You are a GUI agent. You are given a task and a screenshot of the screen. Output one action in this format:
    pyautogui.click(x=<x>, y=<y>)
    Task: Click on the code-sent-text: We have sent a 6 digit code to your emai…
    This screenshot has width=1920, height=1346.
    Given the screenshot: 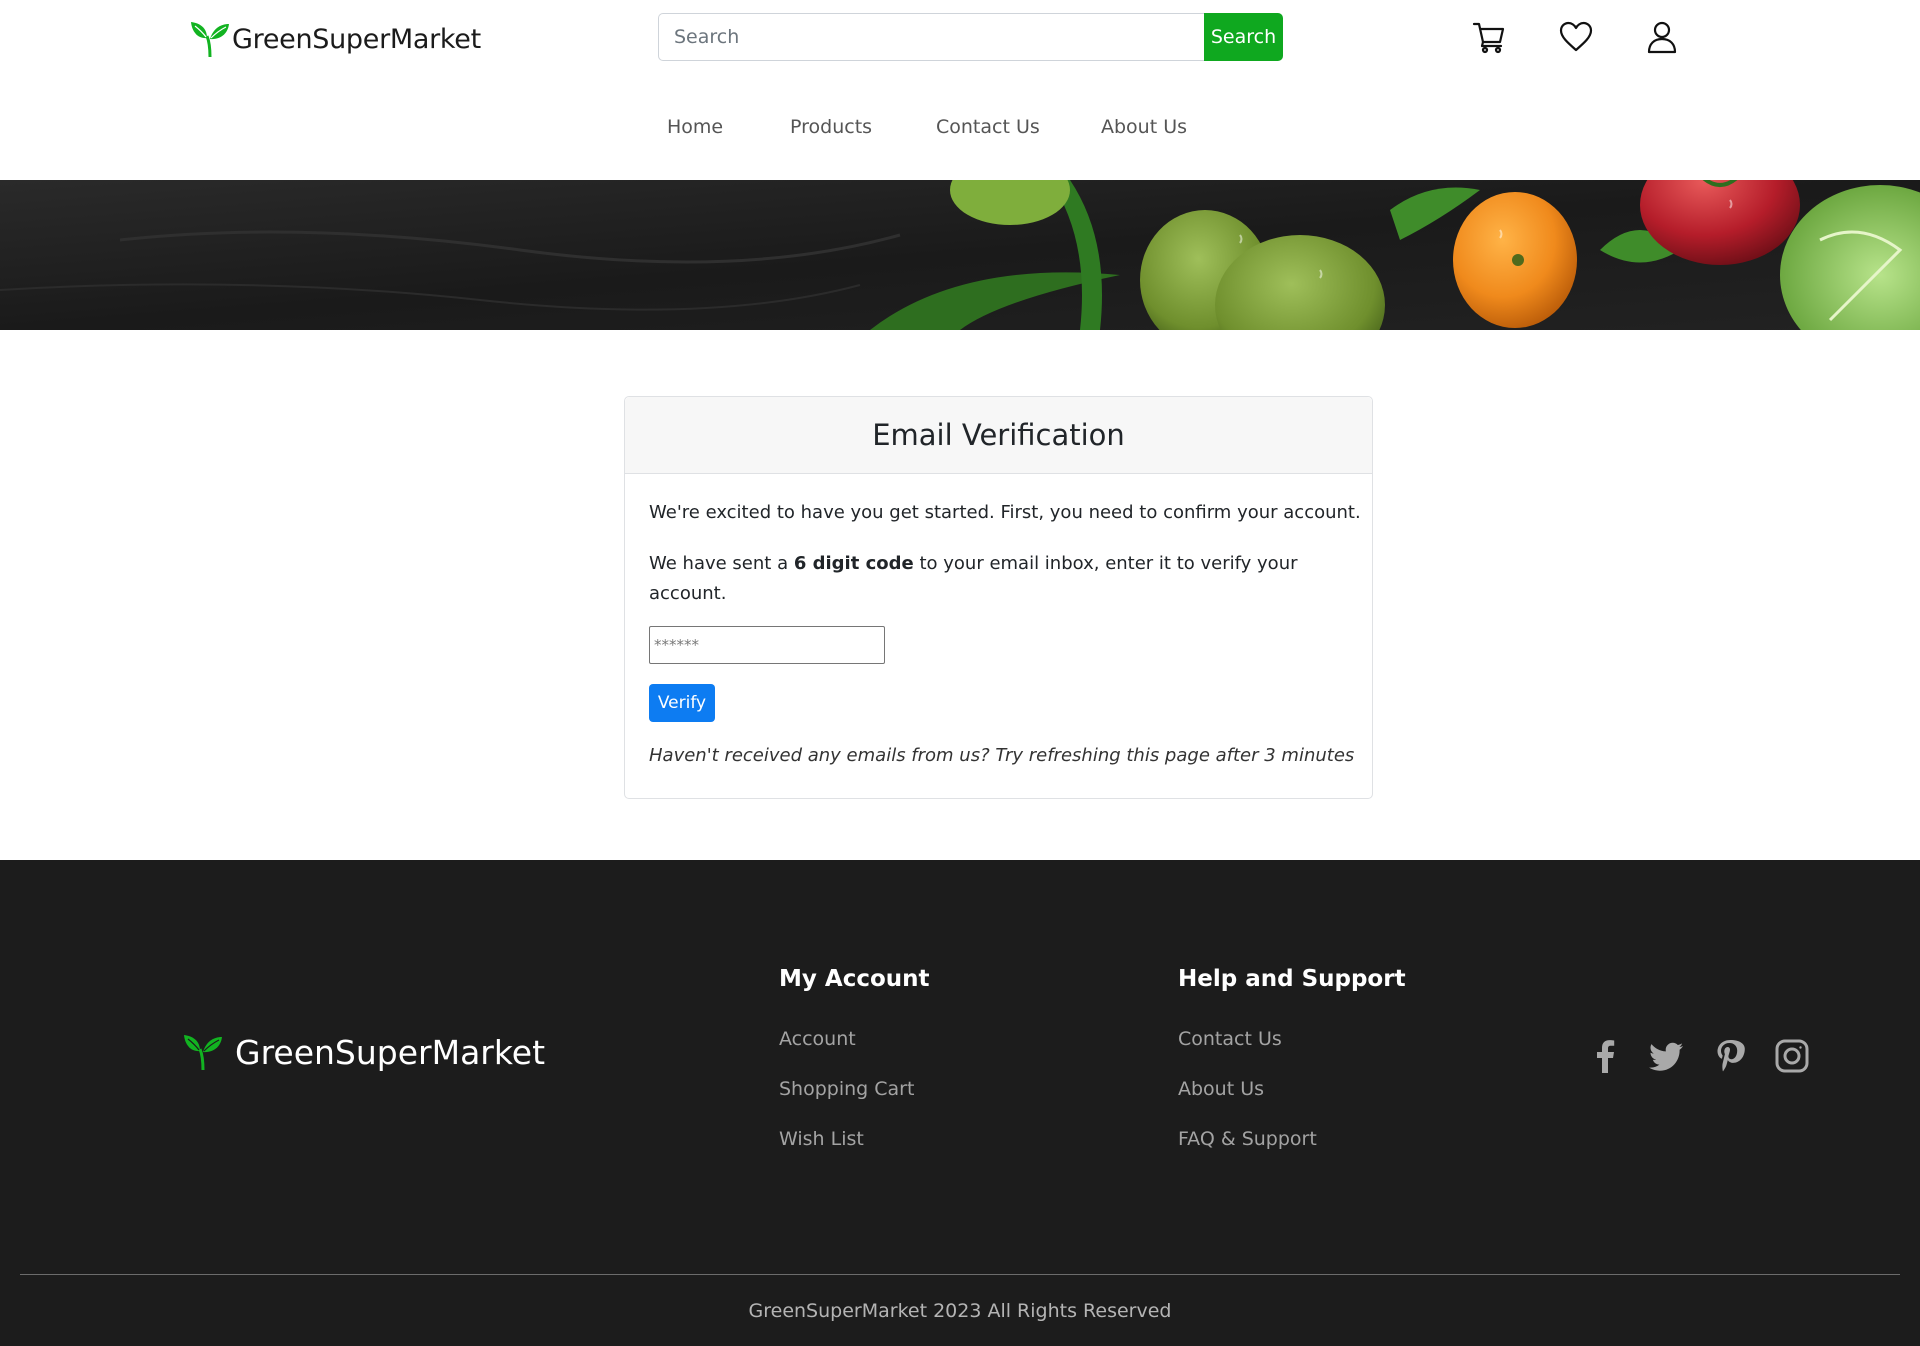 What is the action you would take?
    pyautogui.click(x=989, y=579)
    